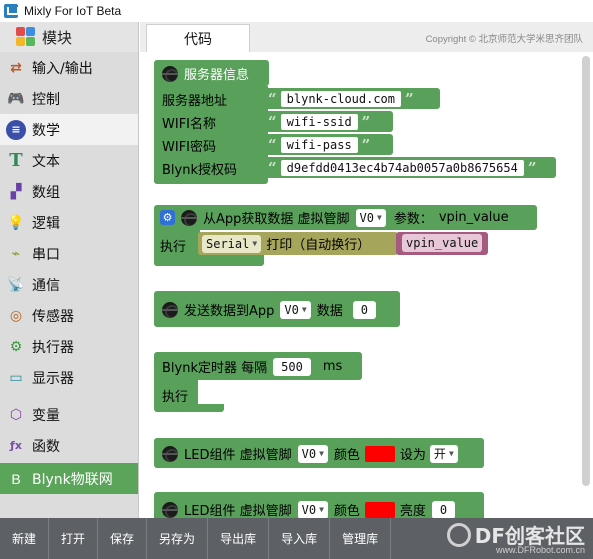 The width and height of the screenshot is (593, 559). I want to click on led1-state-dropdown: 开 ▼, so click(443, 453).